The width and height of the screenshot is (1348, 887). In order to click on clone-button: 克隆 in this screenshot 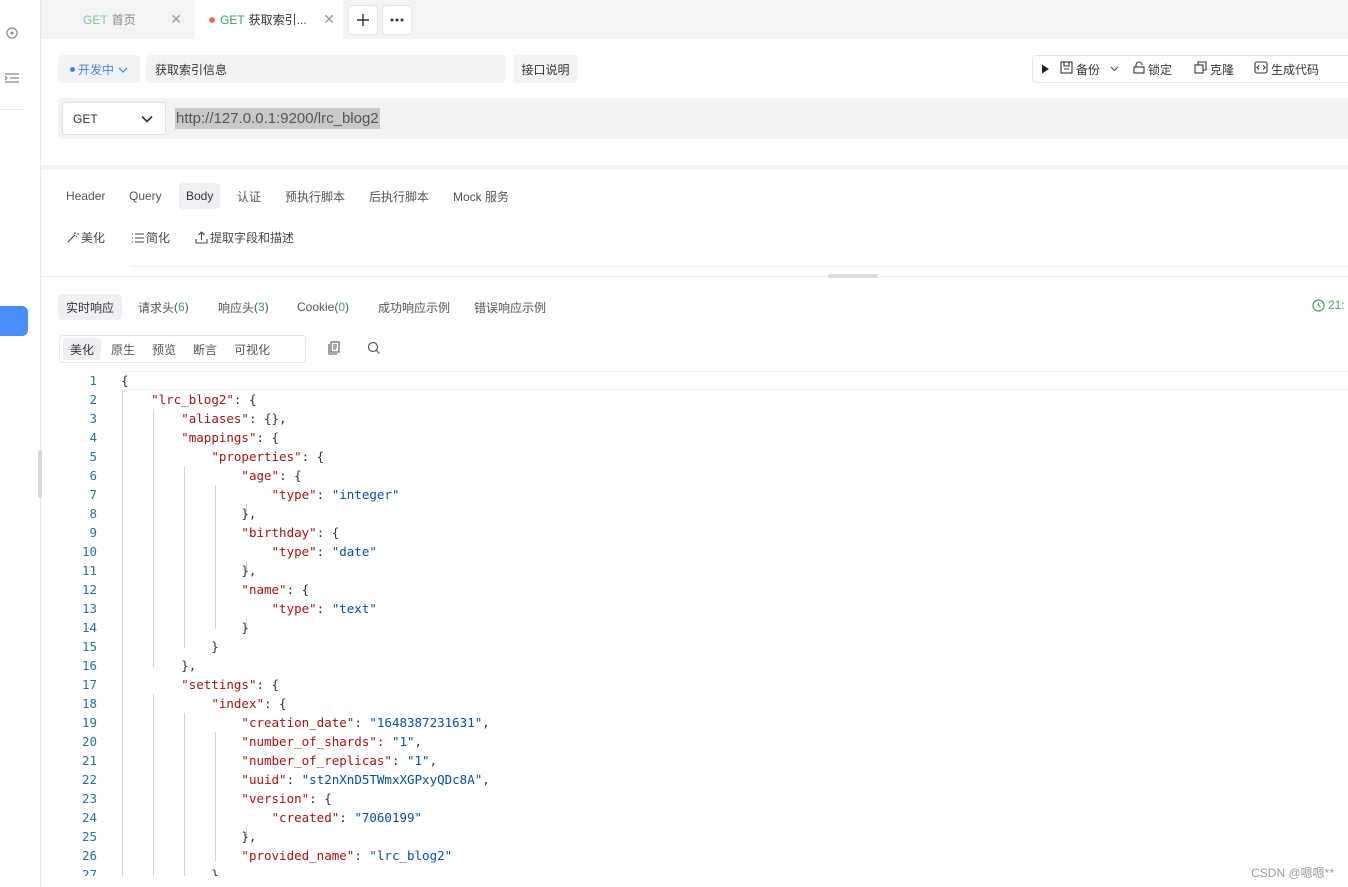, I will do `click(1224, 69)`.